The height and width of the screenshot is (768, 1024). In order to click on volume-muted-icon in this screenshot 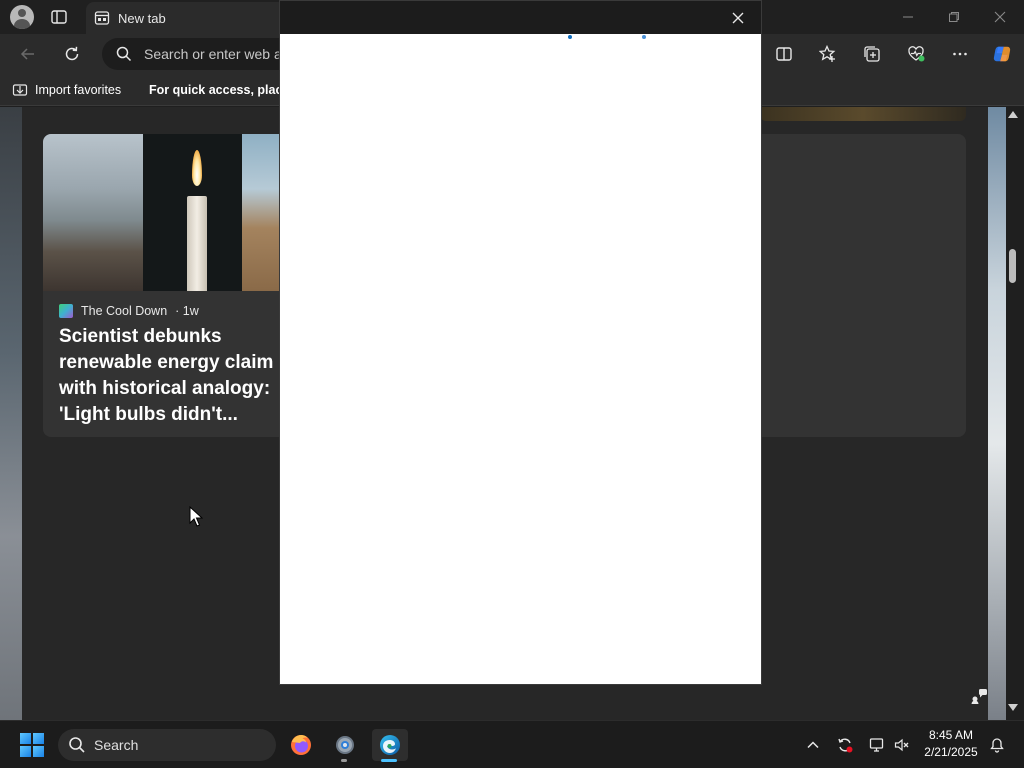, I will do `click(901, 745)`.